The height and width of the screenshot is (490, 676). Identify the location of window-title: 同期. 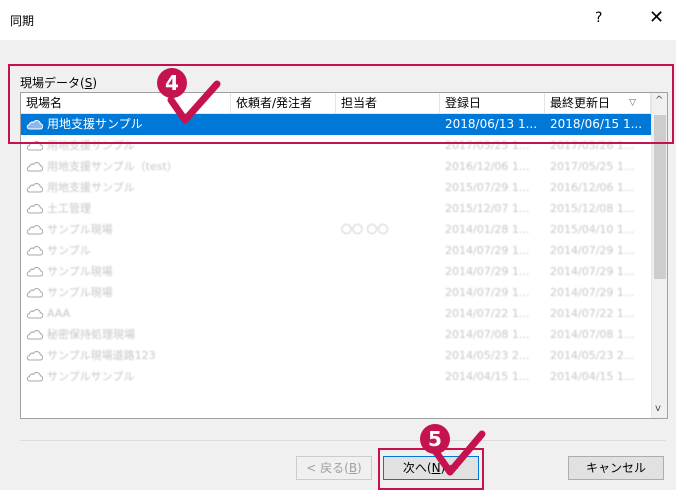
(22, 21).